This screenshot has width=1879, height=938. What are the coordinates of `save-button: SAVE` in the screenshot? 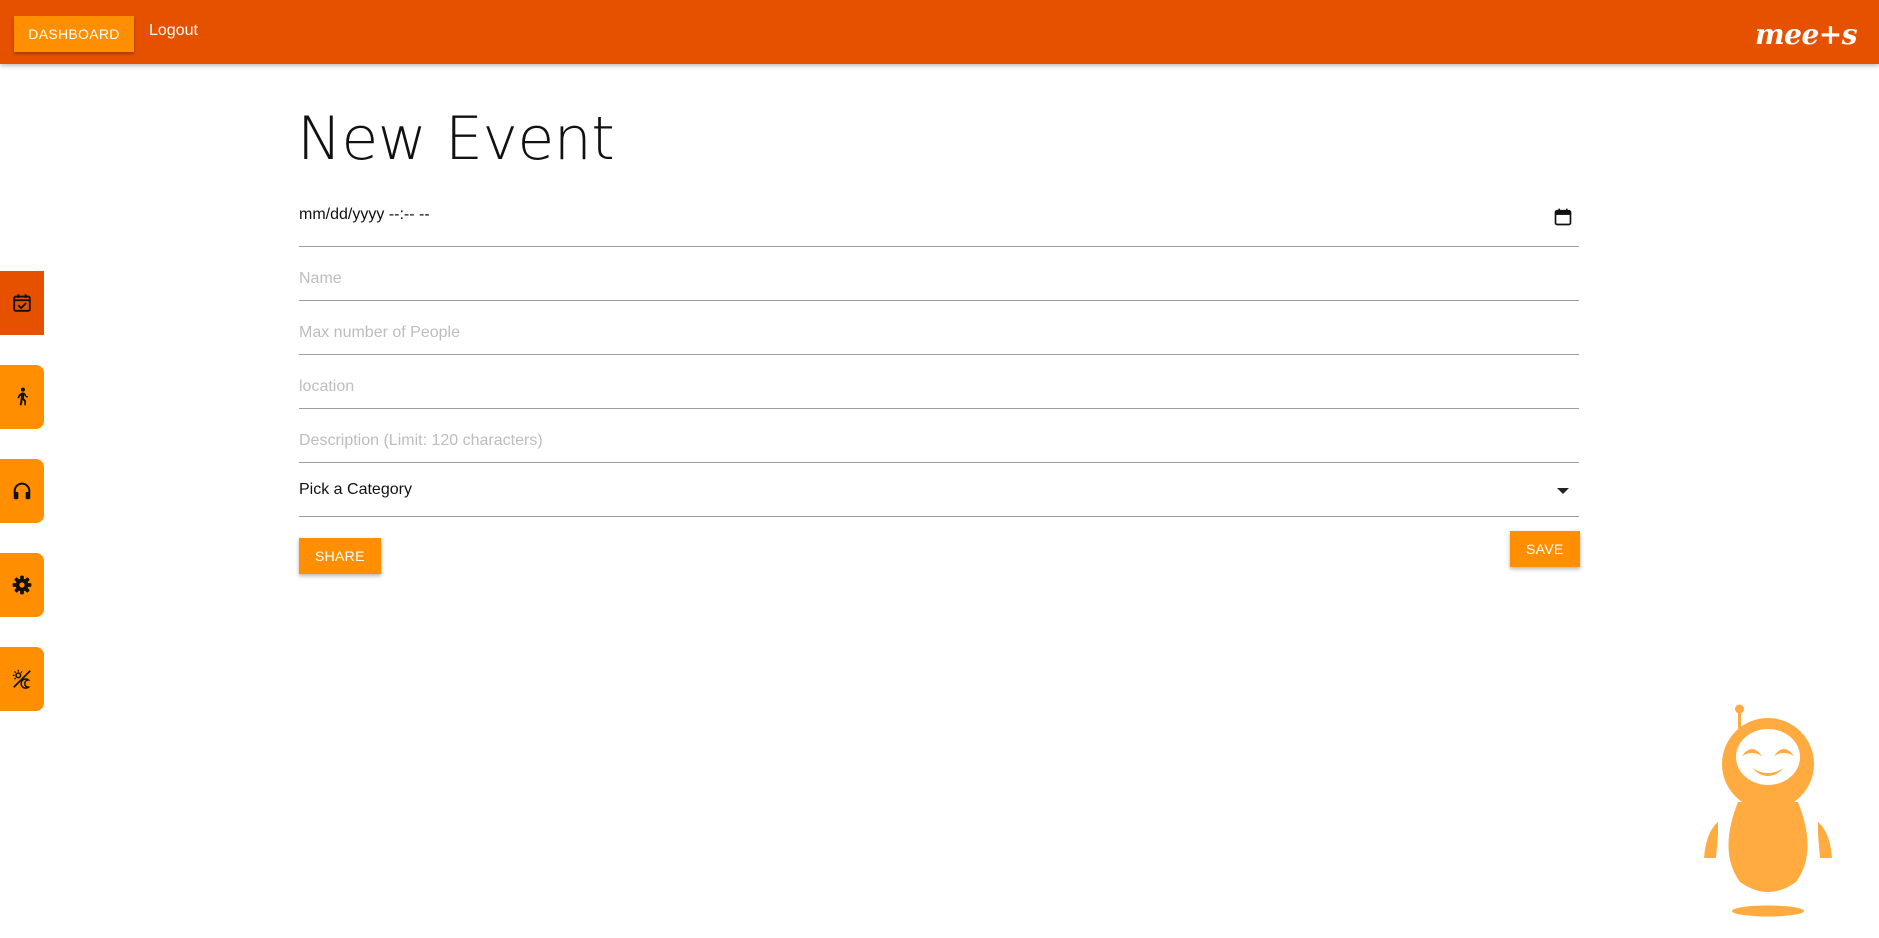 It's located at (1545, 549).